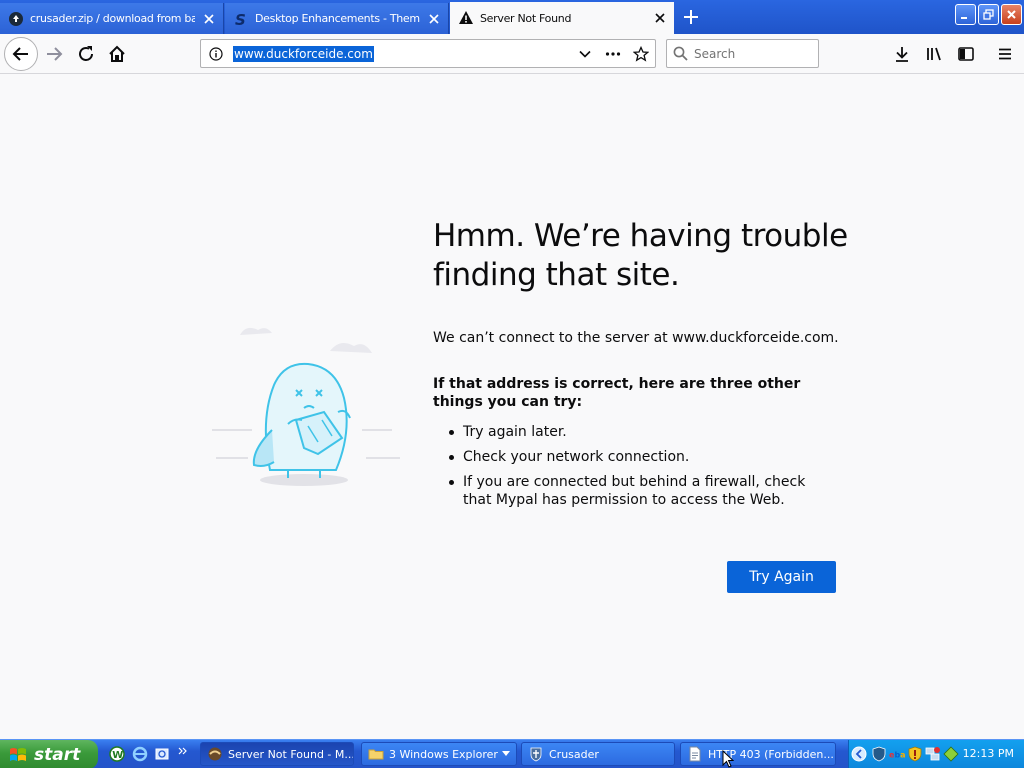 This screenshot has height=768, width=1024. I want to click on menu-button, so click(1005, 54).